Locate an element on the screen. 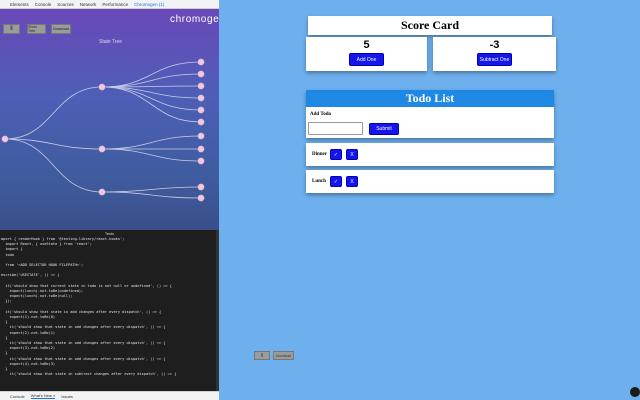 This screenshot has height=400, width=640. todo-list-title: Todo List is located at coordinates (430, 98).